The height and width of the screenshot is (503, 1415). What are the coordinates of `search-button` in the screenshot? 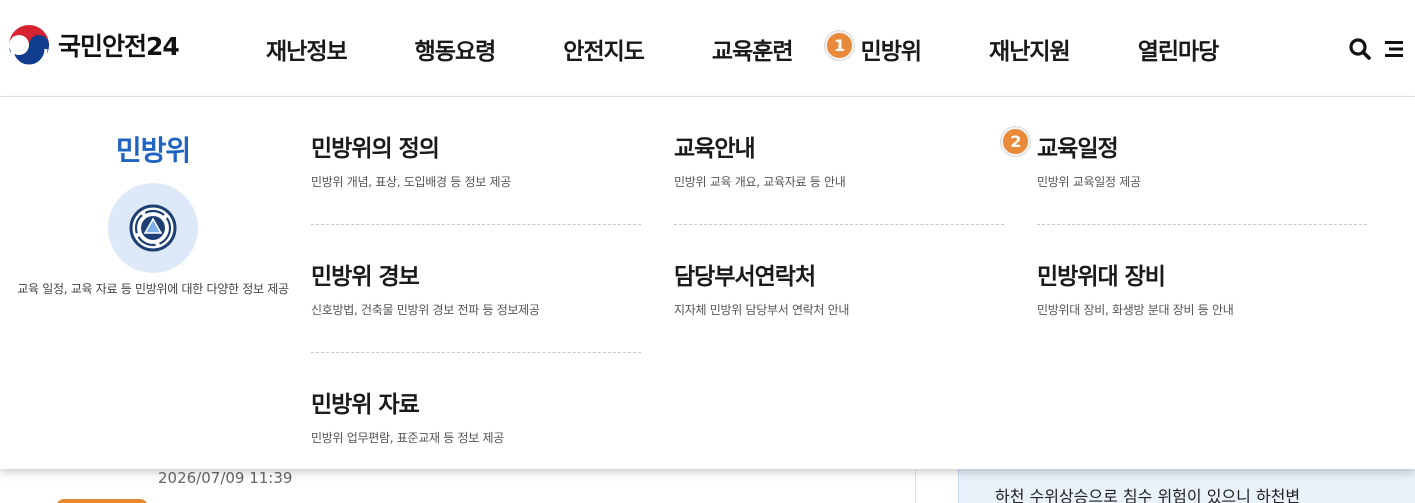 It's located at (1360, 49).